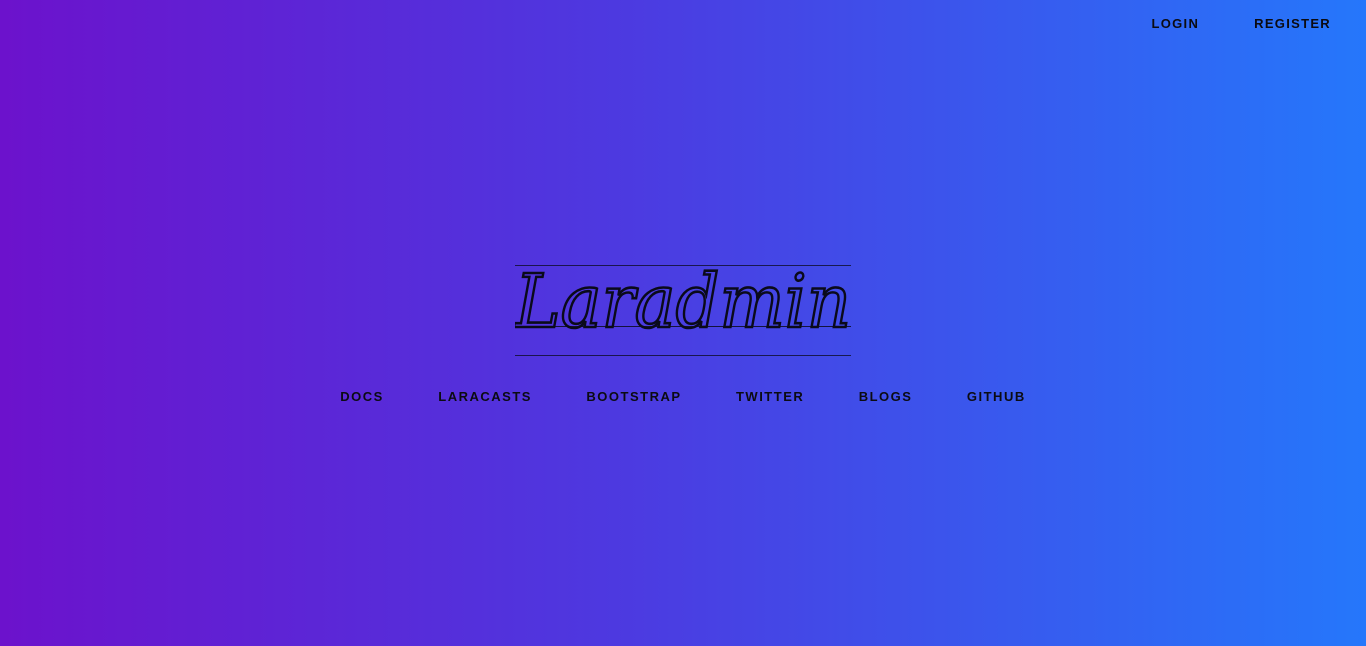 This screenshot has width=1366, height=646. I want to click on logo-bottom-rule, so click(683, 355).